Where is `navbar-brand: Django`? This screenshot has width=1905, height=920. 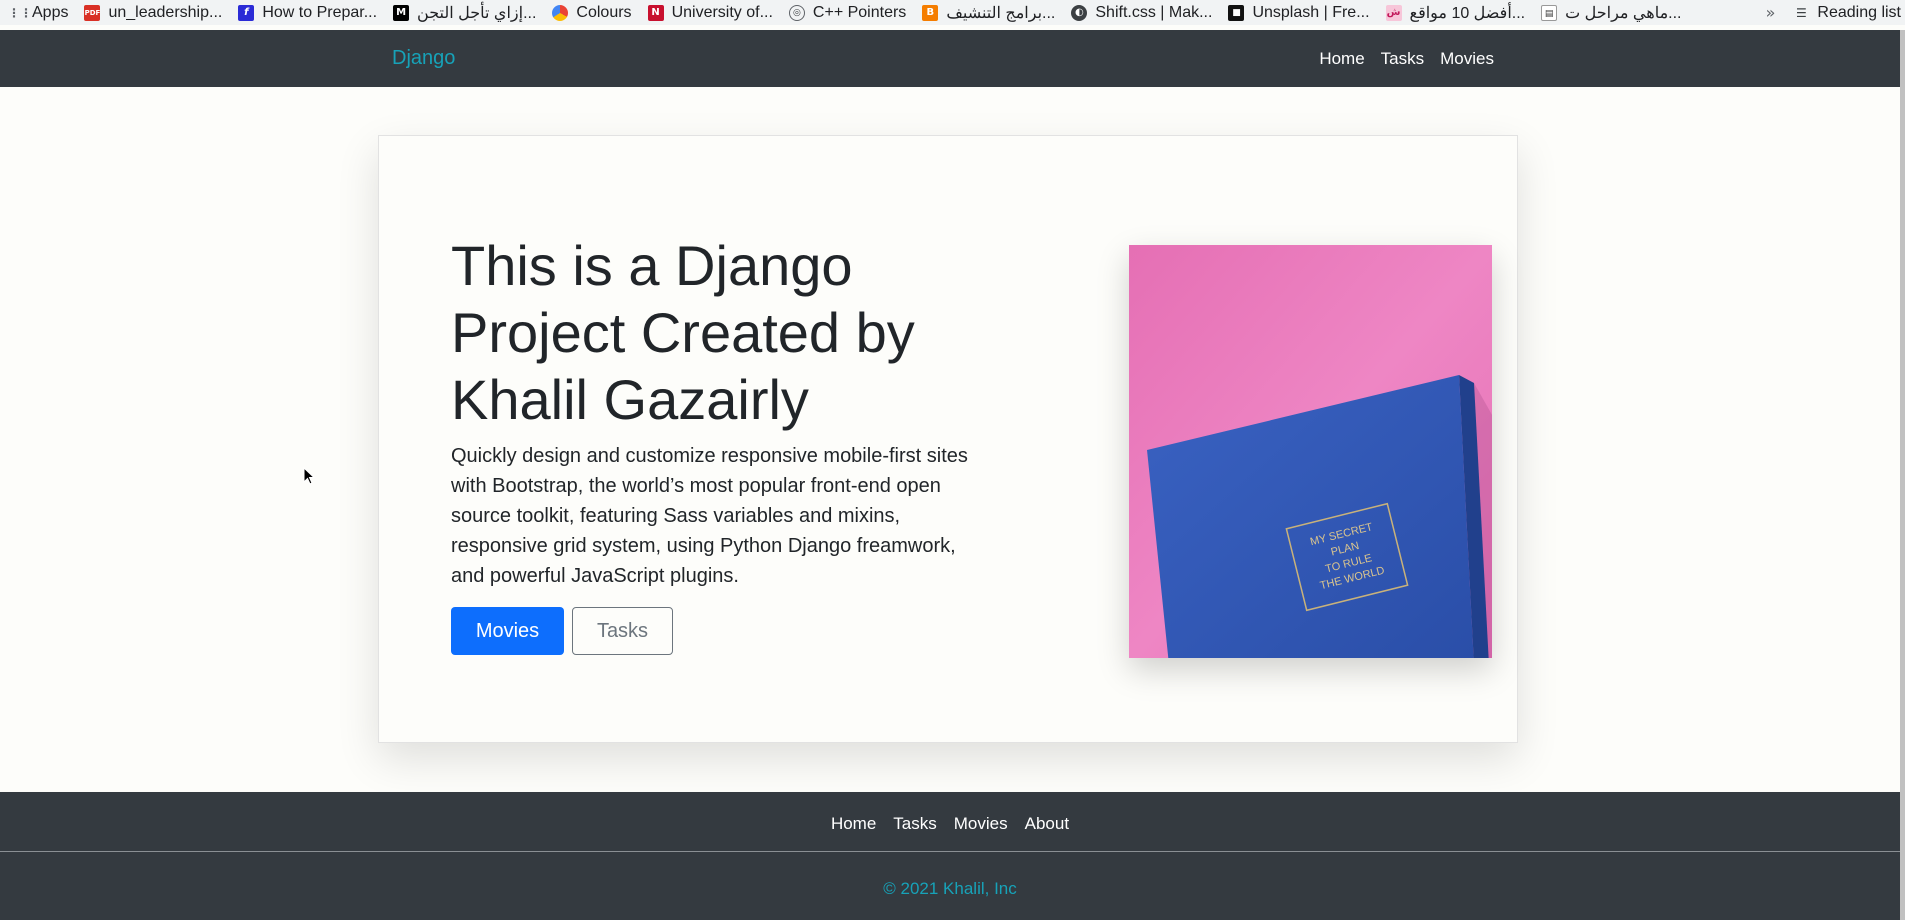
navbar-brand: Django is located at coordinates (423, 58).